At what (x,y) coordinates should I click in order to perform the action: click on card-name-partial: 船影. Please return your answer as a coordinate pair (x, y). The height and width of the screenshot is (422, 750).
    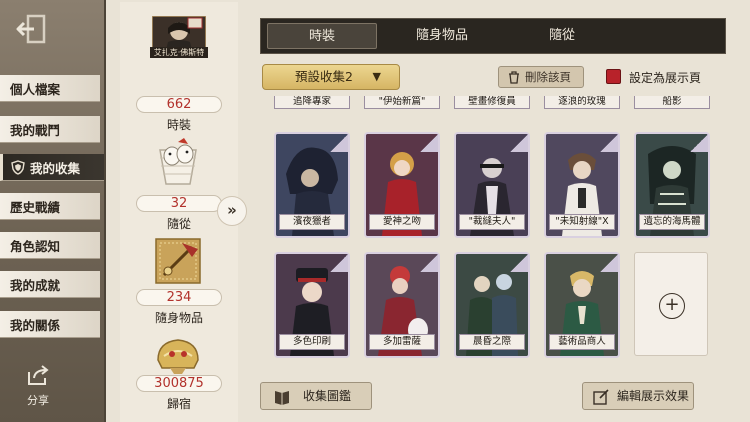
    Looking at the image, I should click on (672, 102).